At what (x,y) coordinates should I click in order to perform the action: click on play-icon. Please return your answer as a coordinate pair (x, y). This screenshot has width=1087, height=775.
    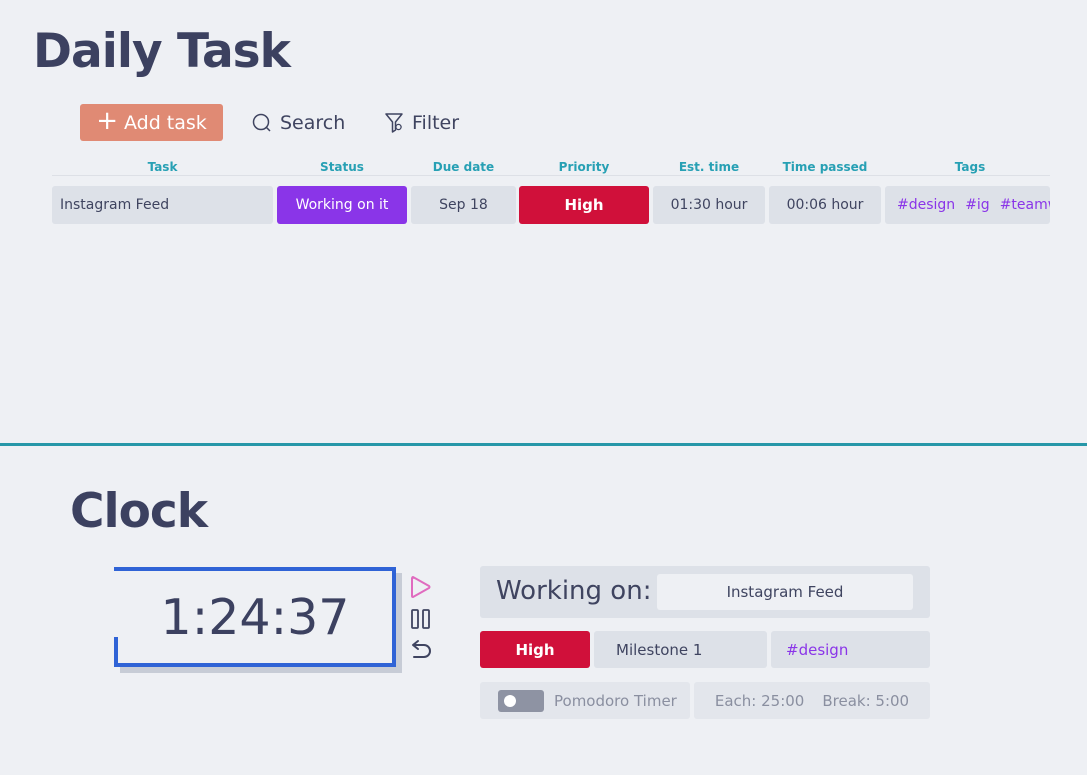
    Looking at the image, I should click on (421, 587).